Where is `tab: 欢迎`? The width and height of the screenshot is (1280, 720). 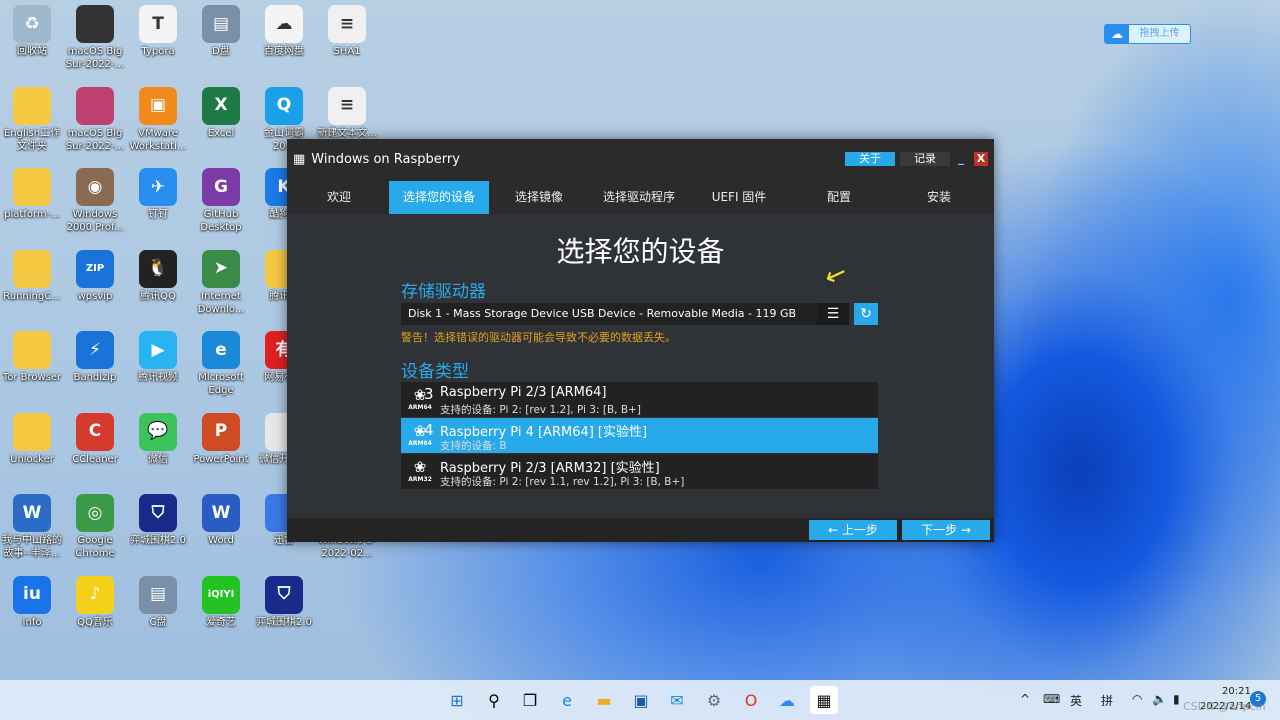 tab: 欢迎 is located at coordinates (339, 197).